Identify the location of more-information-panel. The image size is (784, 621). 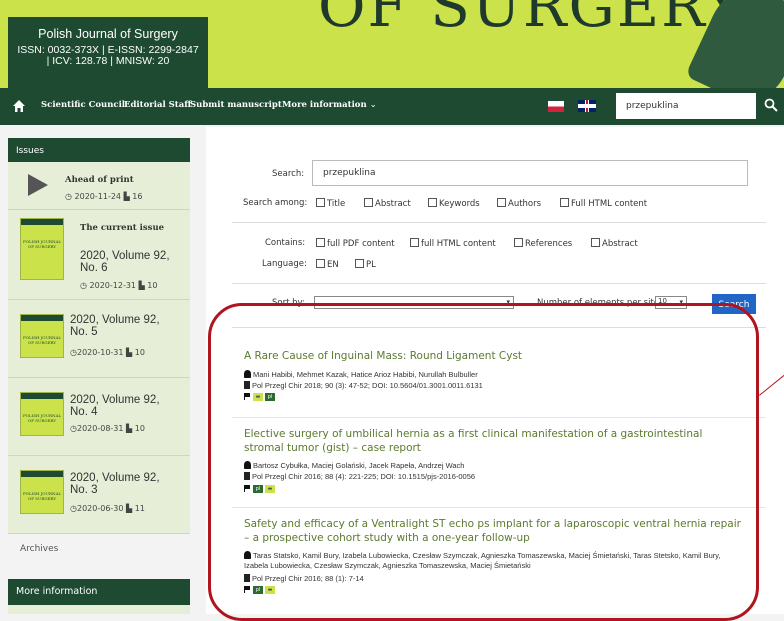
(99, 609).